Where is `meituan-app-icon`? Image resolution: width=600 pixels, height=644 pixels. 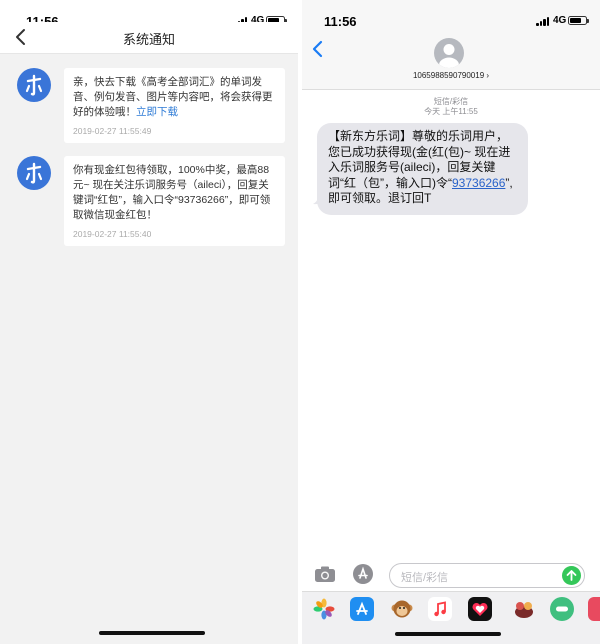
meituan-app-icon is located at coordinates (562, 609).